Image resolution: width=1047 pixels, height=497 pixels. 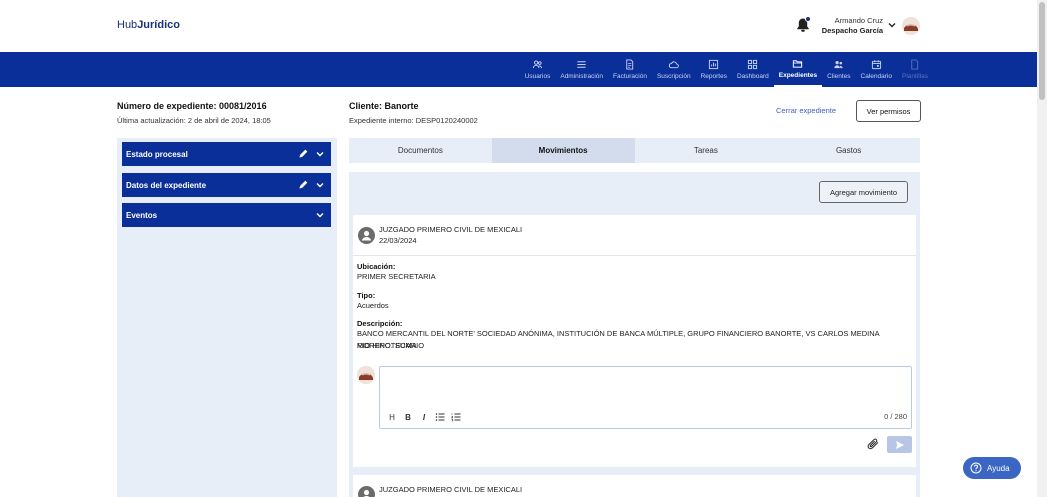 I want to click on tab-gastos: Gastos, so click(x=848, y=150).